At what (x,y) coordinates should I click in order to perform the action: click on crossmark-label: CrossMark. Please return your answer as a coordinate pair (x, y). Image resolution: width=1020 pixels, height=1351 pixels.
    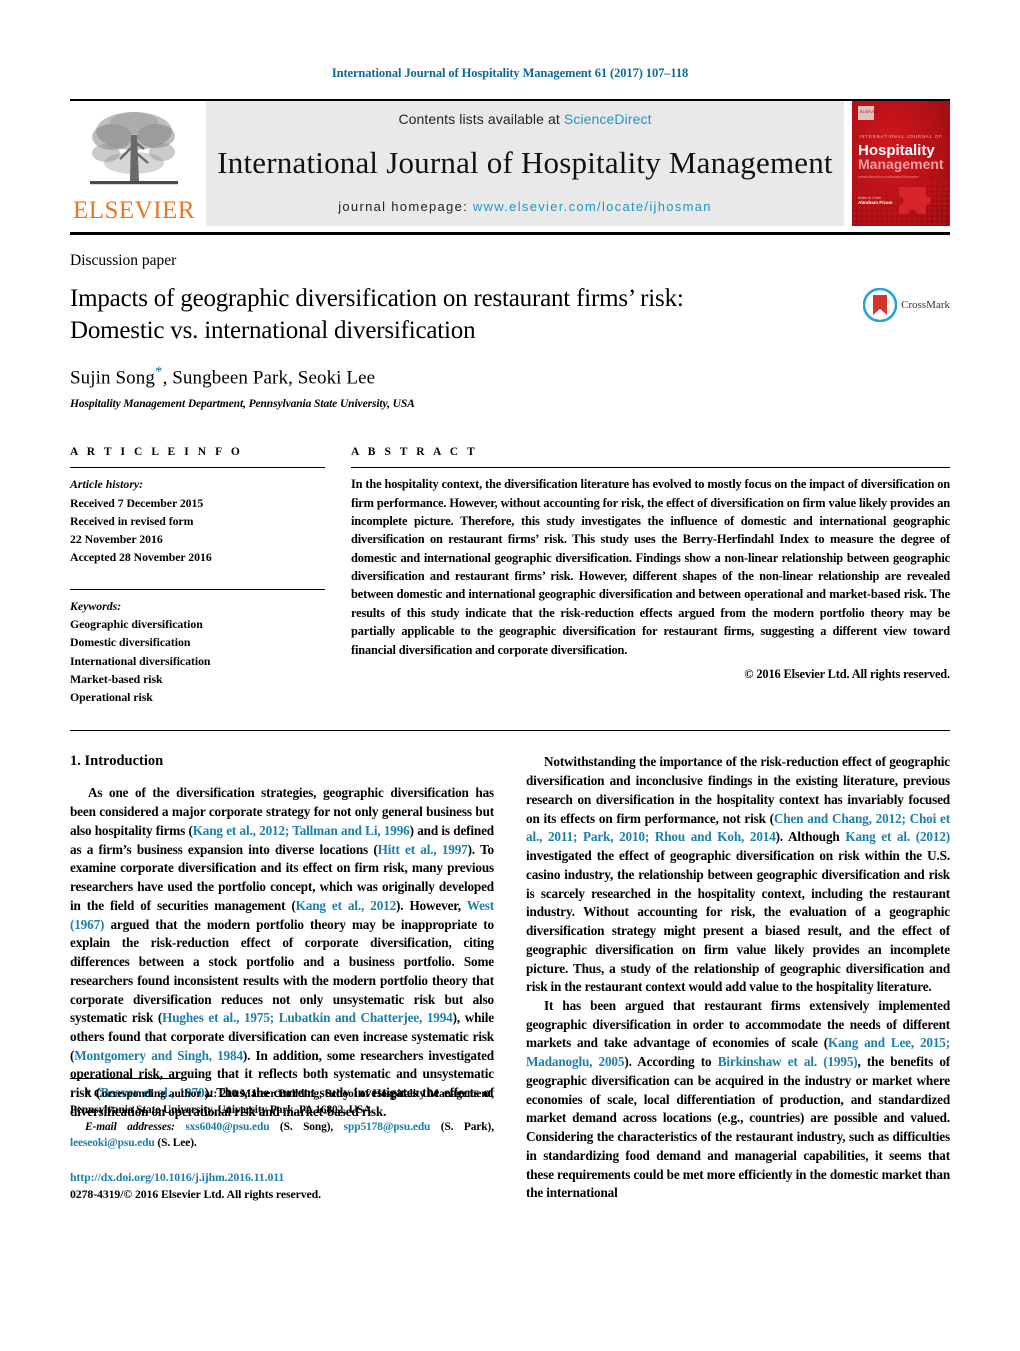
    Looking at the image, I should click on (925, 305).